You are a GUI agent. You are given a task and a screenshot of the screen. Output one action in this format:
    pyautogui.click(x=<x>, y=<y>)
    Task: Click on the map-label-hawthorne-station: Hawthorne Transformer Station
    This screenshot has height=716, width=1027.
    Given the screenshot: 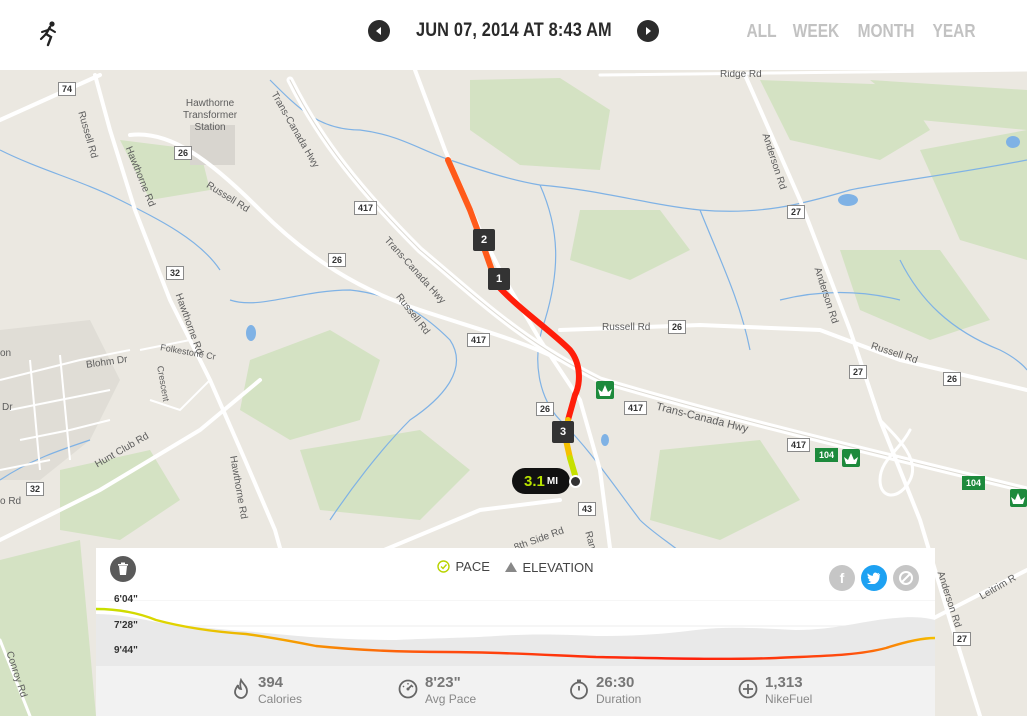 What is the action you would take?
    pyautogui.click(x=210, y=115)
    